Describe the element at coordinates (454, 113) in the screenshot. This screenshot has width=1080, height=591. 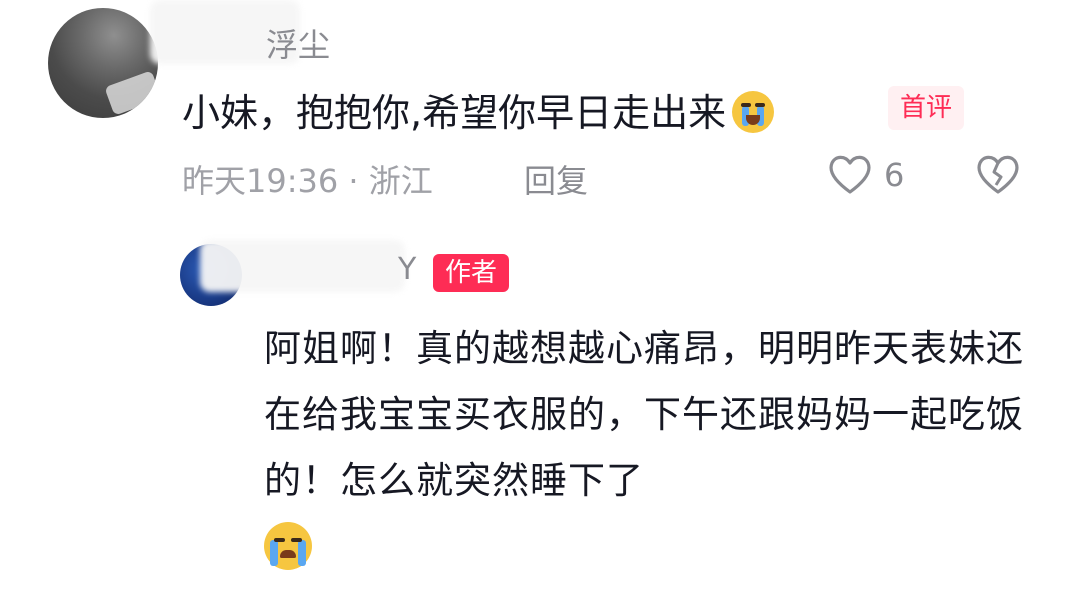
I see `comment-body: 小妹，抱抱你,希望你早日走出来` at that location.